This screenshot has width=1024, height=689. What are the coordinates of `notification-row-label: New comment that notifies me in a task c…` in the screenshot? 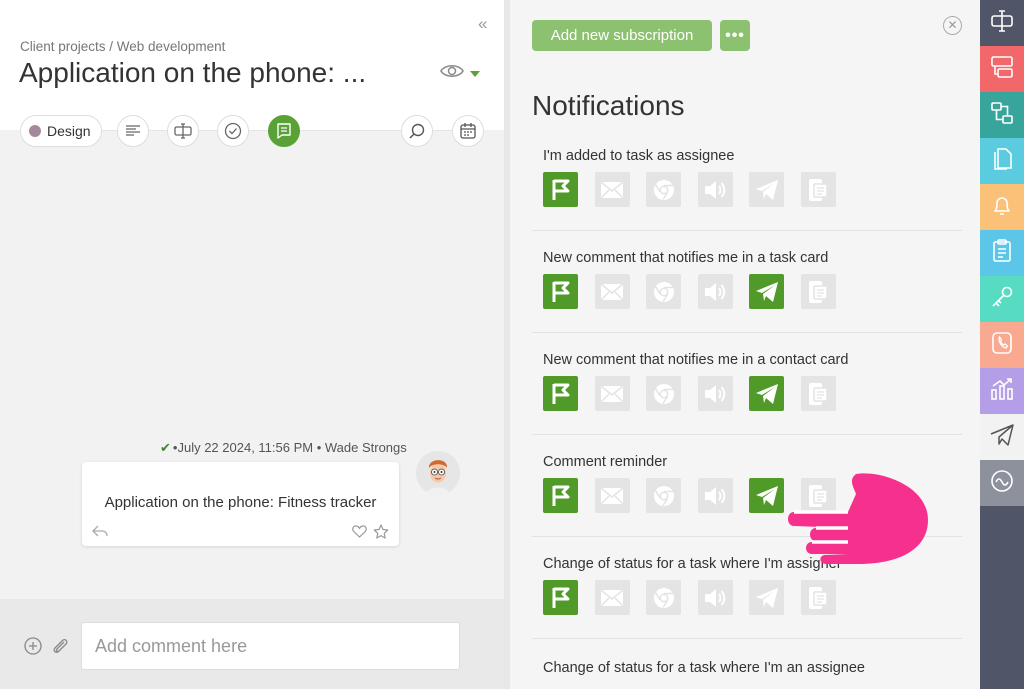 It's located at (686, 258).